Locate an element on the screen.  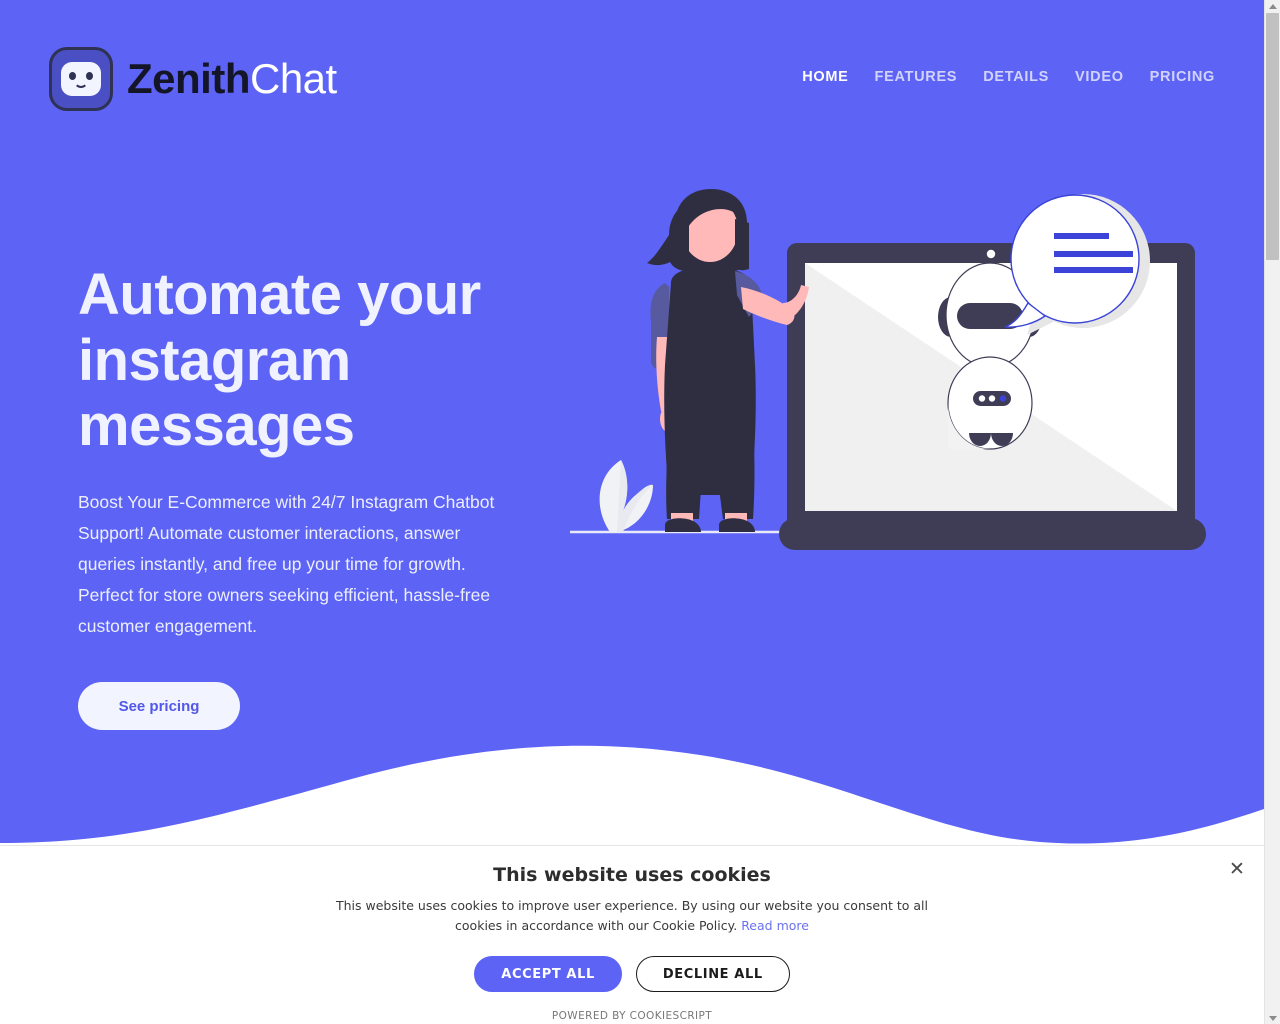
brand-name: ZenithChat is located at coordinates (232, 79).